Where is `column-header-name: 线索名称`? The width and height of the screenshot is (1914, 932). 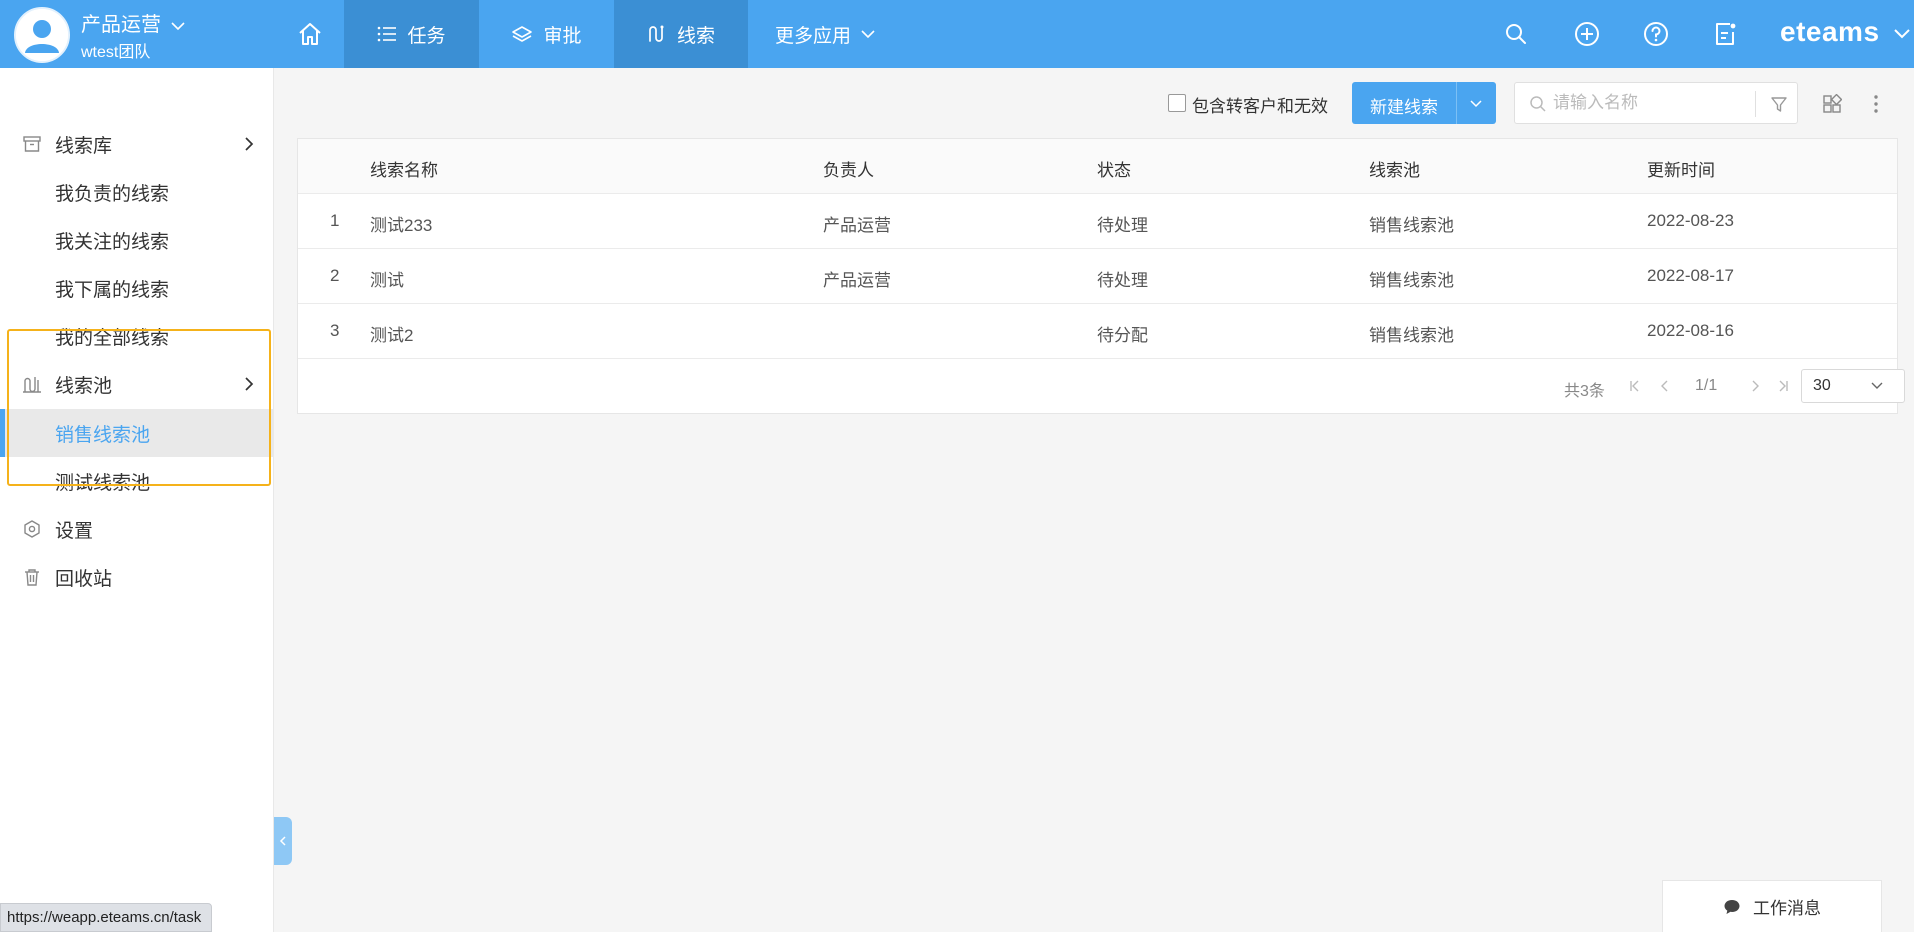
column-header-name: 线索名称 is located at coordinates (404, 168).